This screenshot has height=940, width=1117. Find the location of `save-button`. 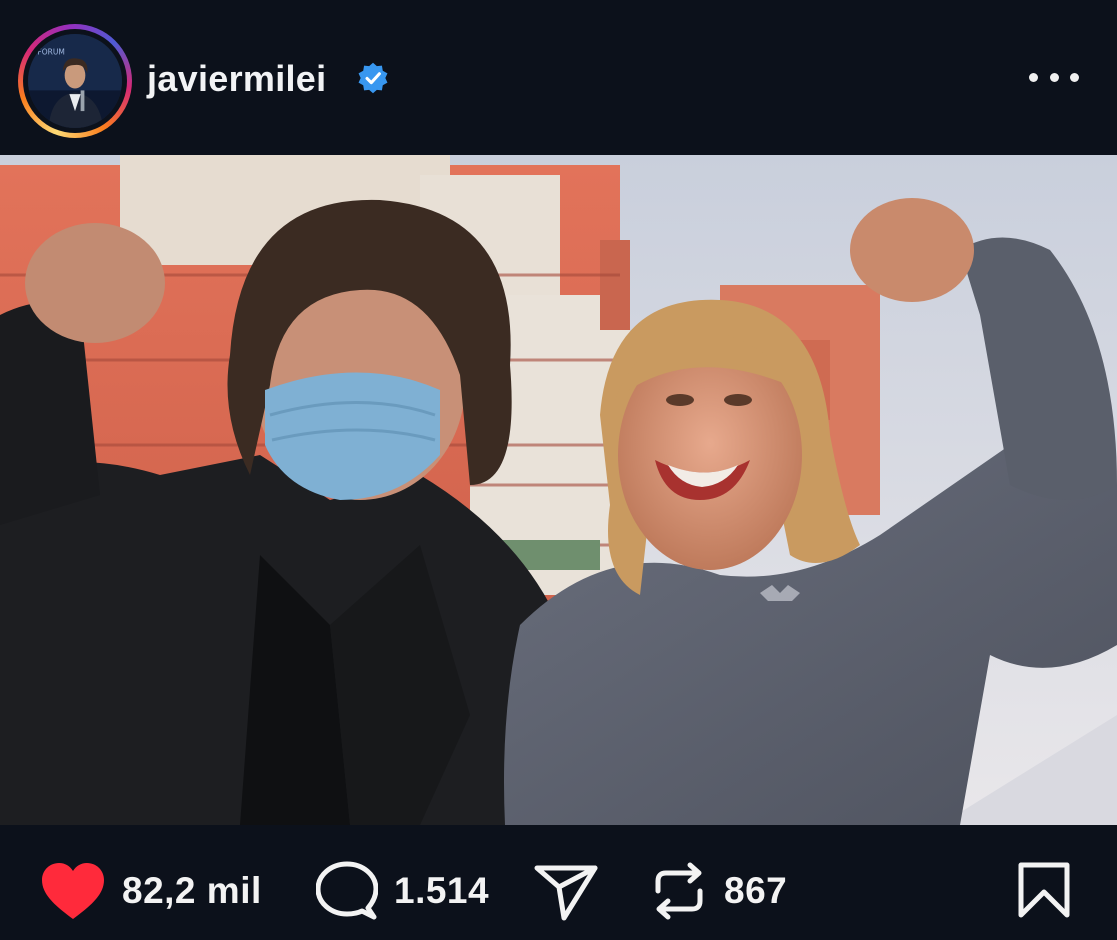

save-button is located at coordinates (1044, 890).